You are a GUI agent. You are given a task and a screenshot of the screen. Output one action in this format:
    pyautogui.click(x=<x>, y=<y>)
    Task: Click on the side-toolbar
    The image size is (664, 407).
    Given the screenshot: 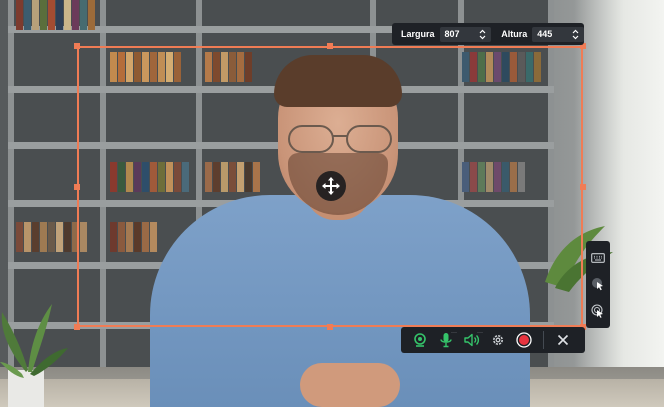 What is the action you would take?
    pyautogui.click(x=598, y=284)
    